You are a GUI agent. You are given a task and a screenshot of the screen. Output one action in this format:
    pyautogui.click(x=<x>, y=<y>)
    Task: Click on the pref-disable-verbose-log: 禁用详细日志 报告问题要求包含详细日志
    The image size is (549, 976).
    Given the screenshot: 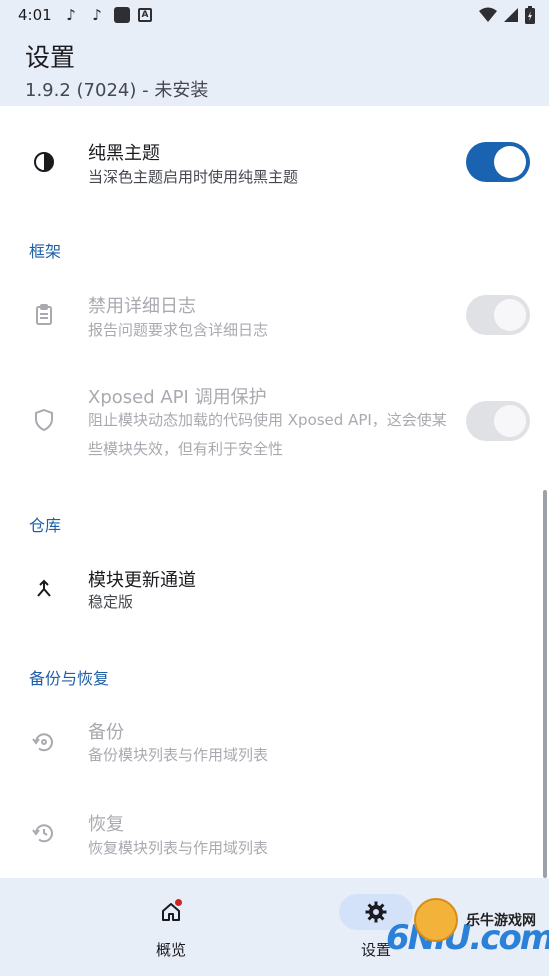 What is the action you would take?
    pyautogui.click(x=274, y=326)
    